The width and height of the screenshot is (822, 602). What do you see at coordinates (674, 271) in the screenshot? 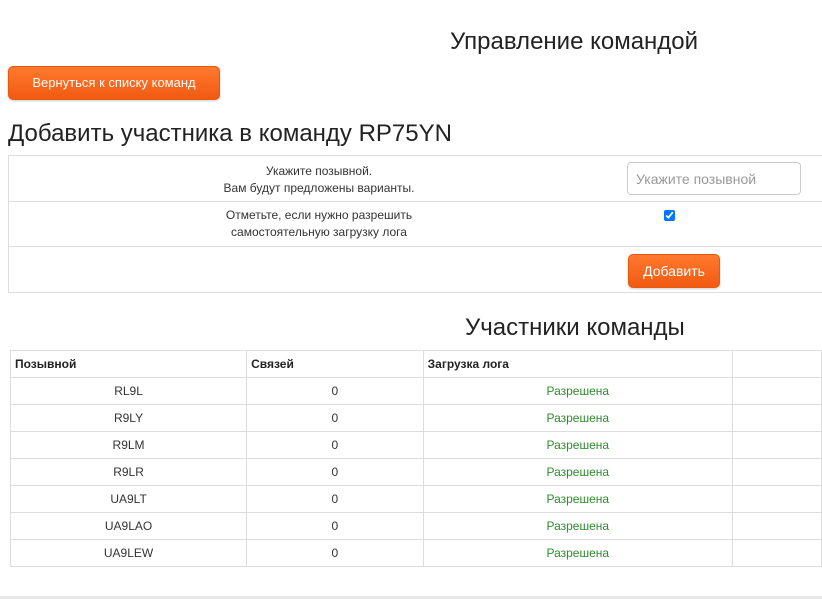
I see `add-member-button: Добавить` at bounding box center [674, 271].